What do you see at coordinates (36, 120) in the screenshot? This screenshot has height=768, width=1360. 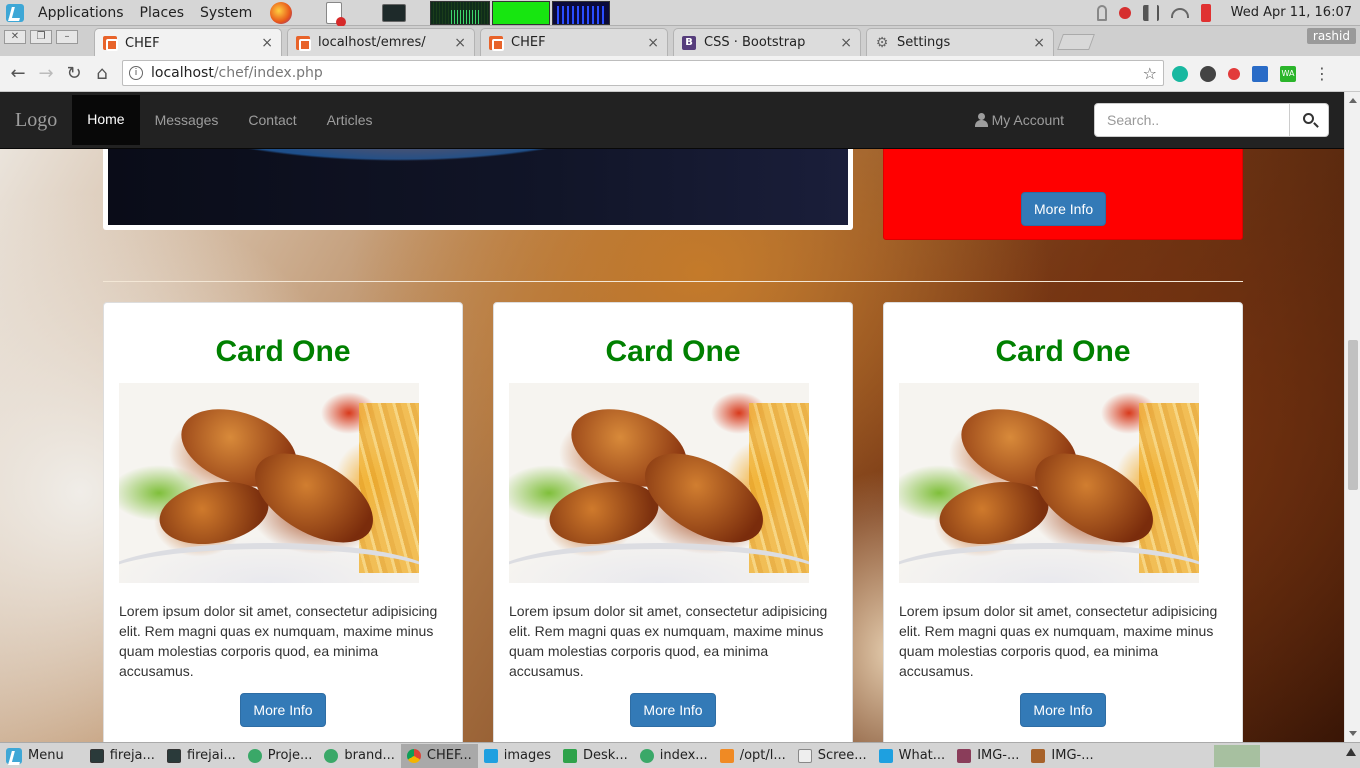 I see `site-logo: Logo` at bounding box center [36, 120].